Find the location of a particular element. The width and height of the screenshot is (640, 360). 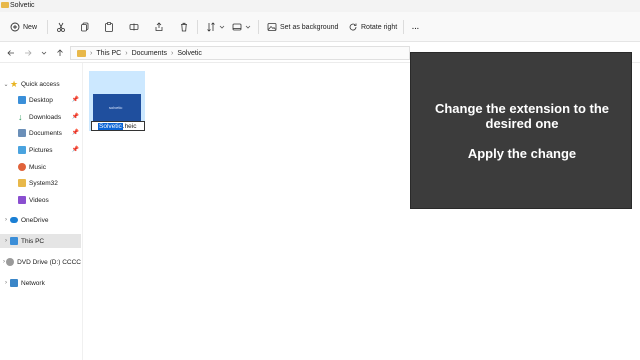

videos-icon is located at coordinates (22, 200).